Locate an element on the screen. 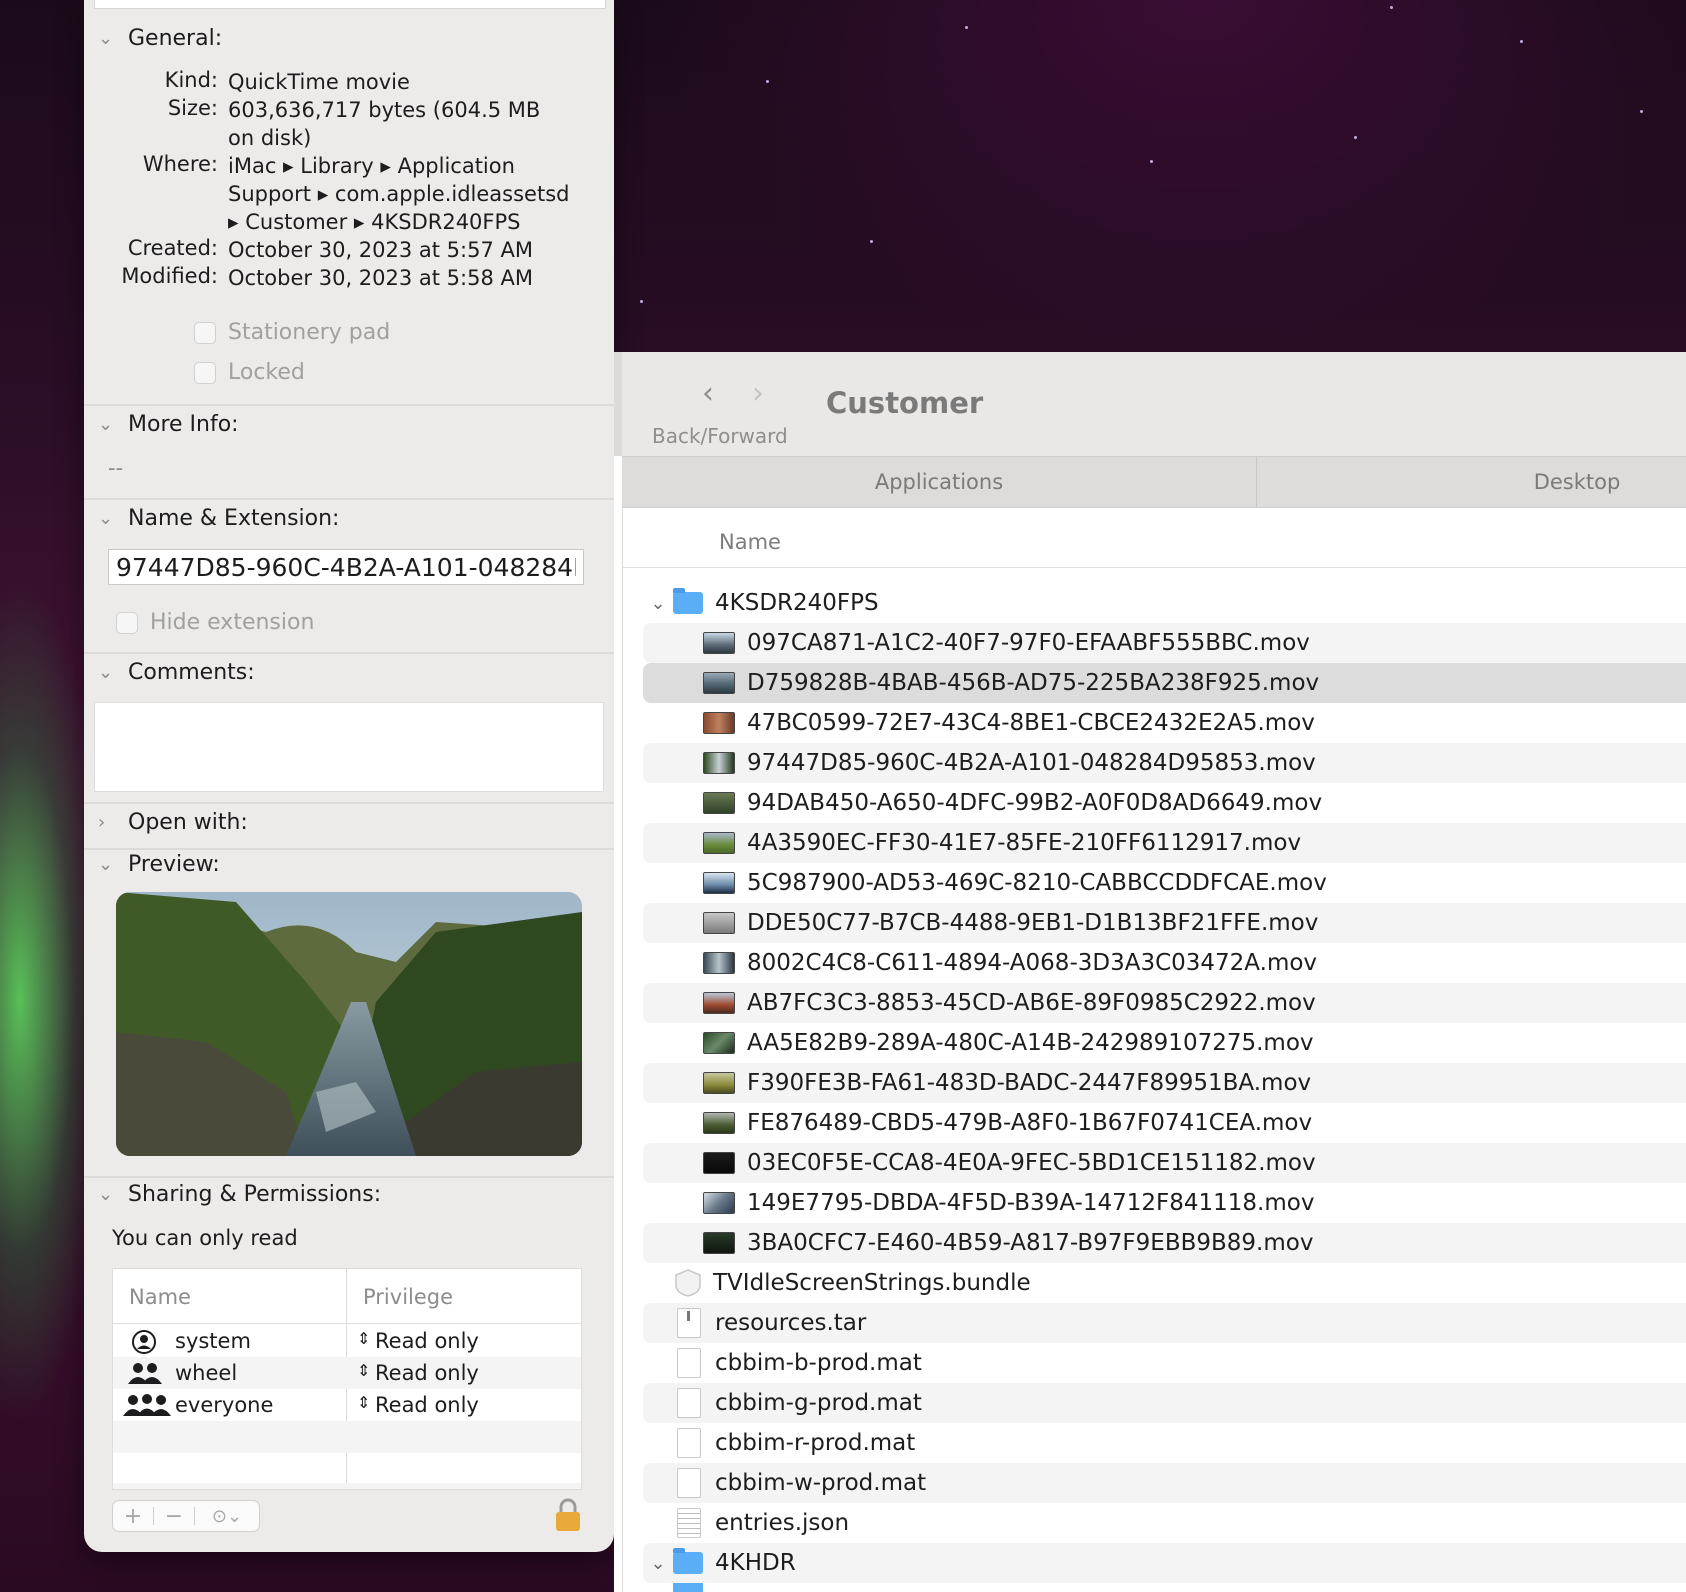  list-item: 47BC0599-72E7-43C4-8BE1-CBCE2432E2A5.mov is located at coordinates (1164, 723).